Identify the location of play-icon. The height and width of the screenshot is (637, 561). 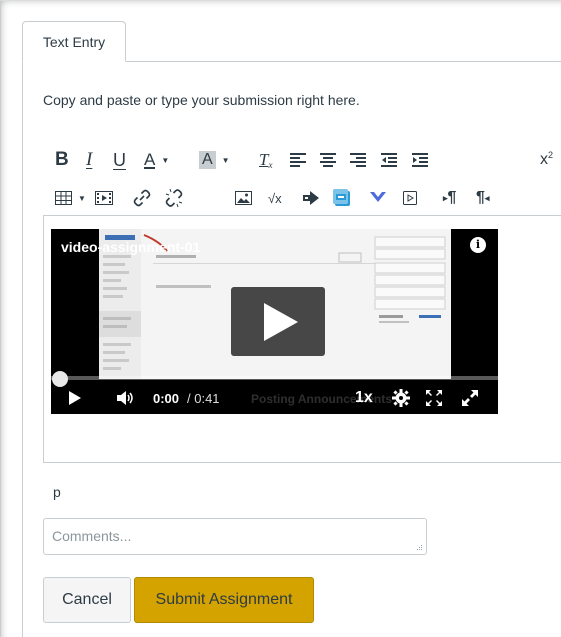
(75, 398).